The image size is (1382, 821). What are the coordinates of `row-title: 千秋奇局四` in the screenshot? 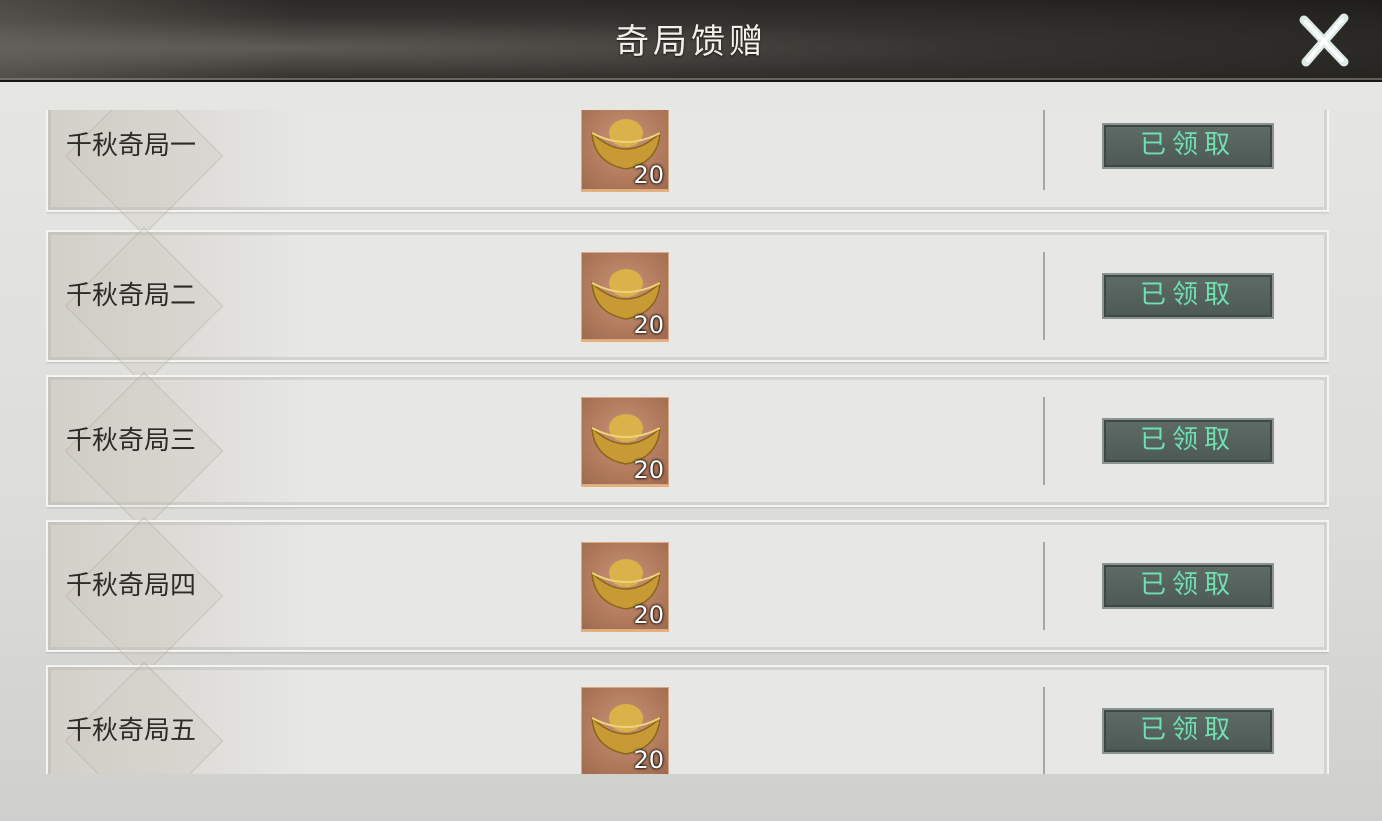 It's located at (131, 586).